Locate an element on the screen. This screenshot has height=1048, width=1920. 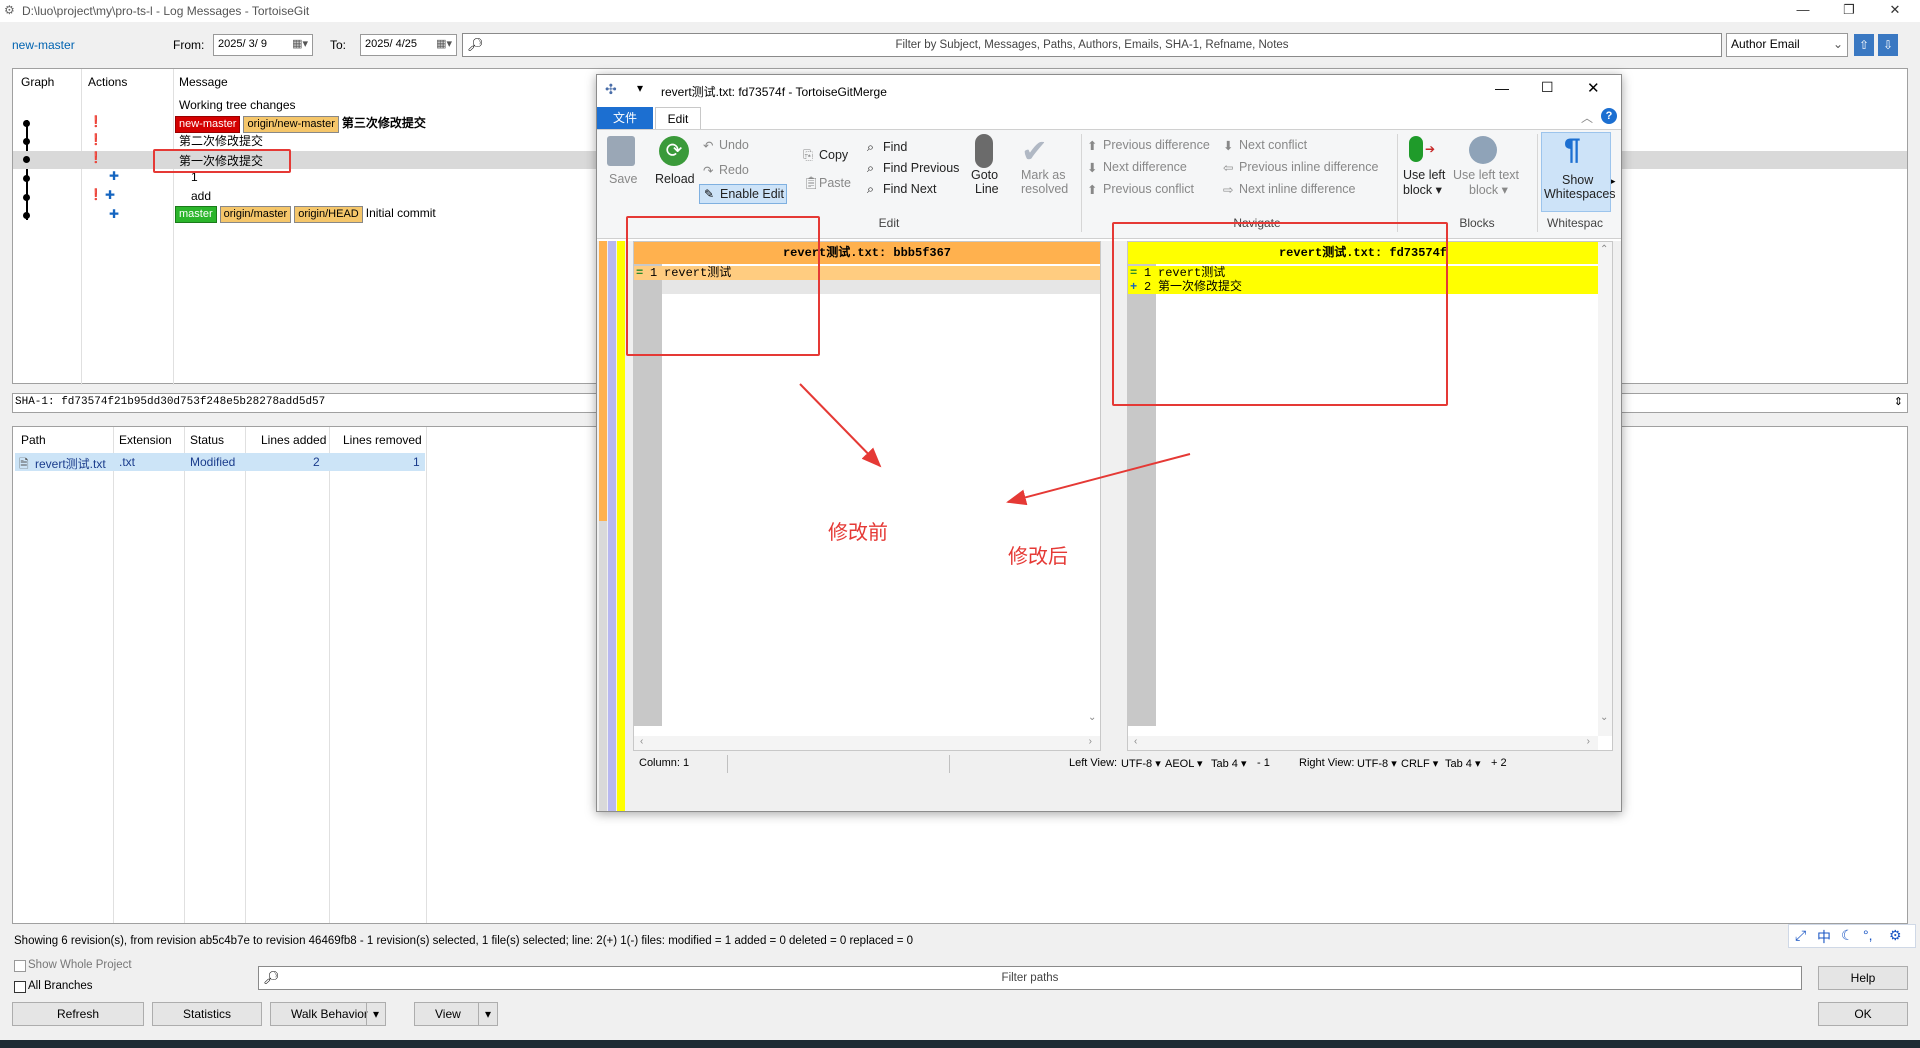
annotation-arrow-left is located at coordinates (840, 425).